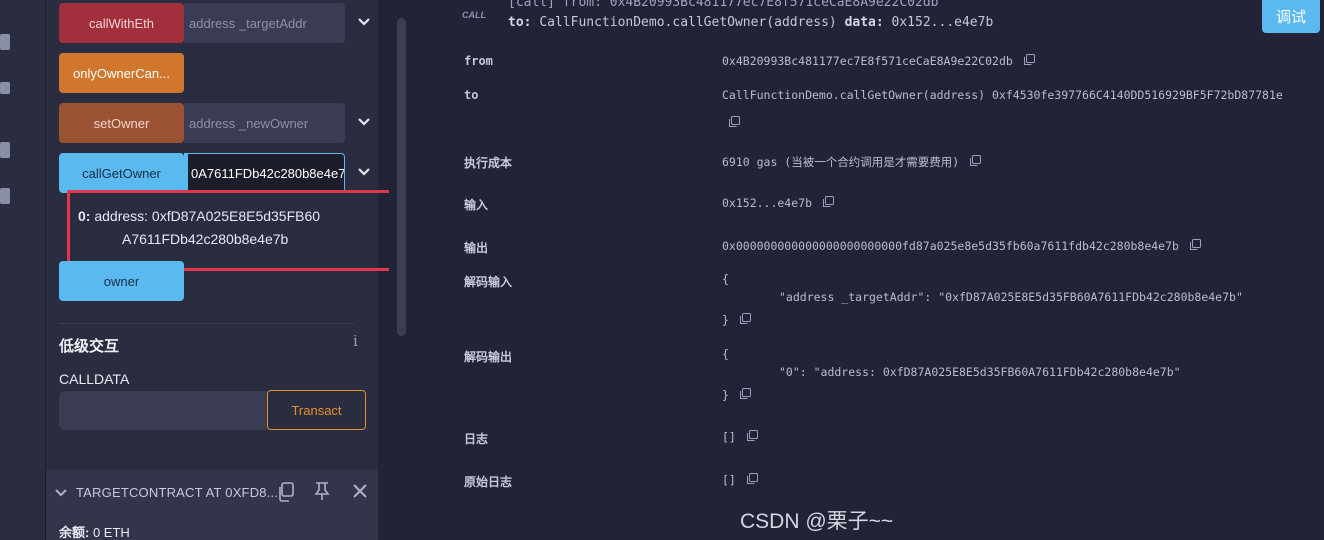 This screenshot has height=540, width=1324. I want to click on low-level-title: 低级交互, so click(89, 346).